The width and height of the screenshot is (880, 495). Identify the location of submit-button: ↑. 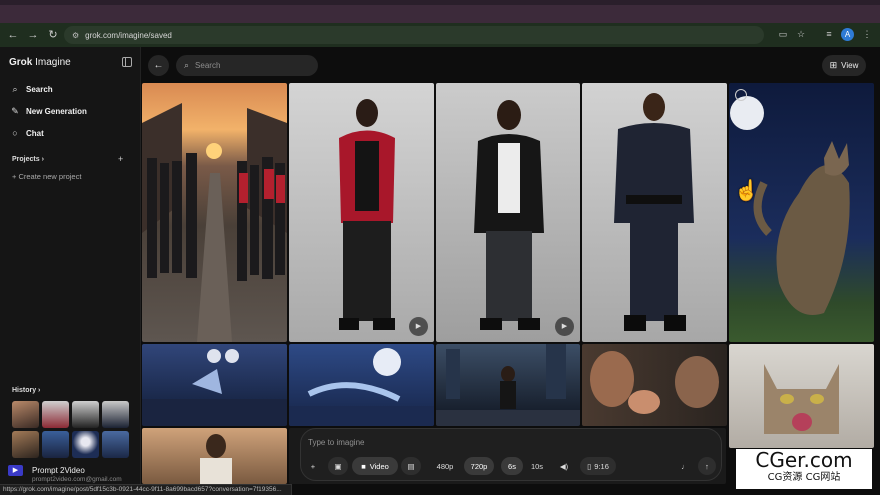
(707, 466).